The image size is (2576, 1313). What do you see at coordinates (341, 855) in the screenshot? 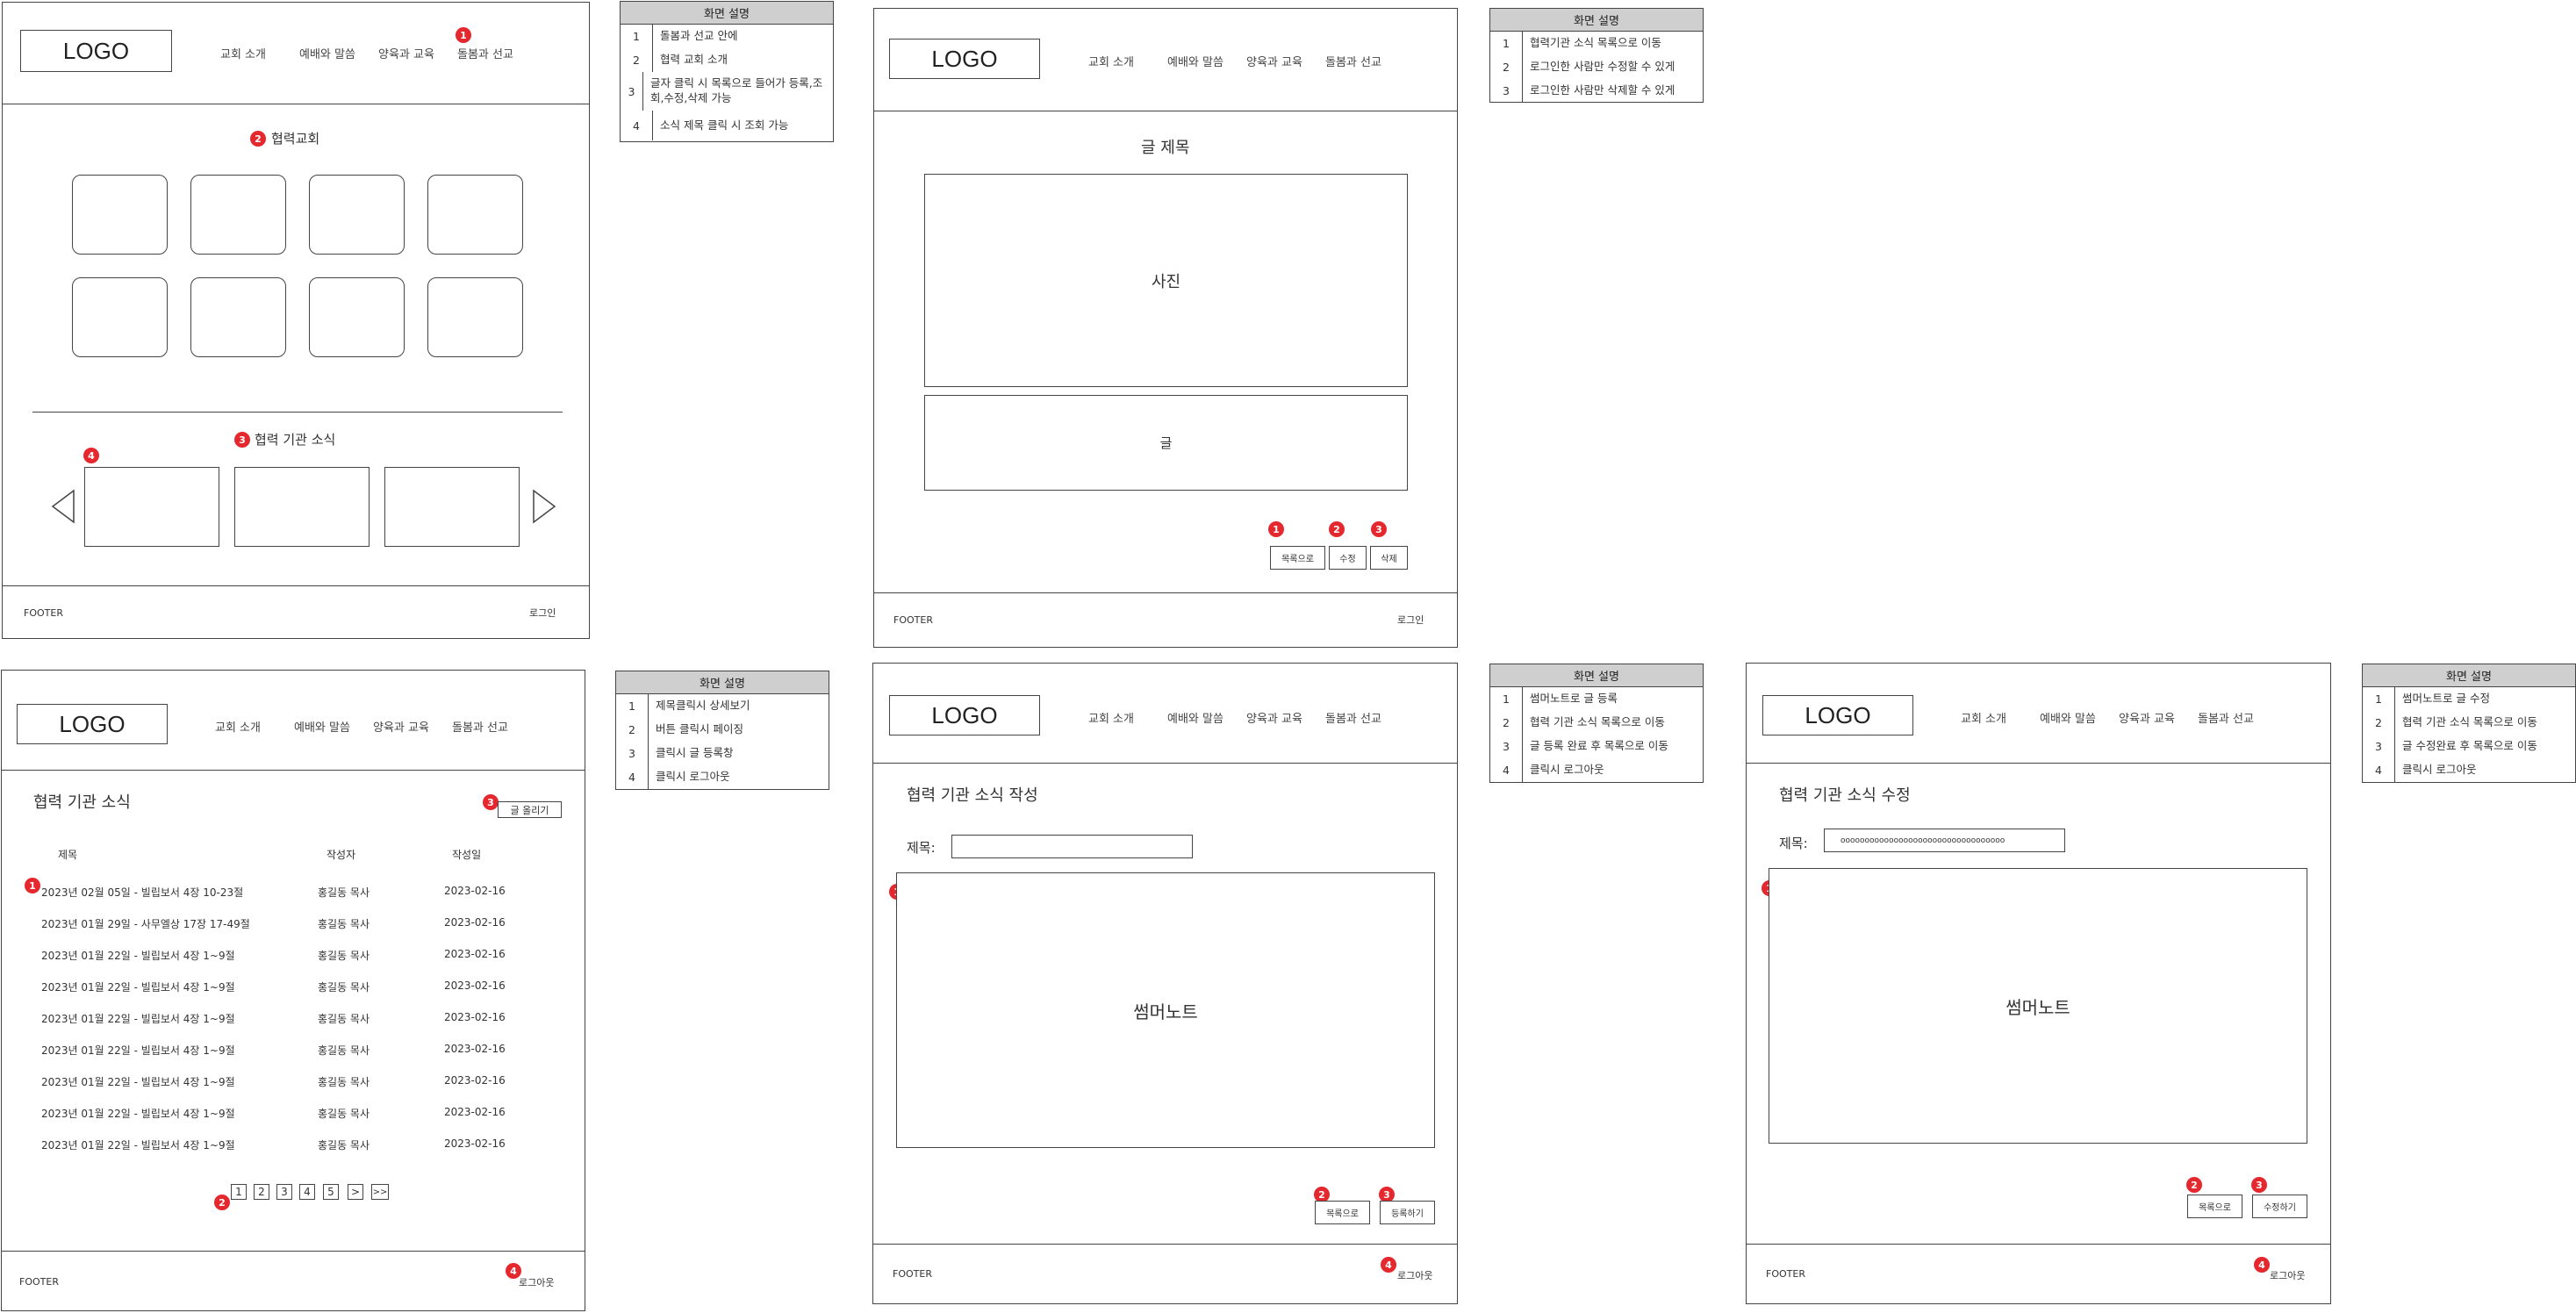
I see `column-header-author: 작성자` at bounding box center [341, 855].